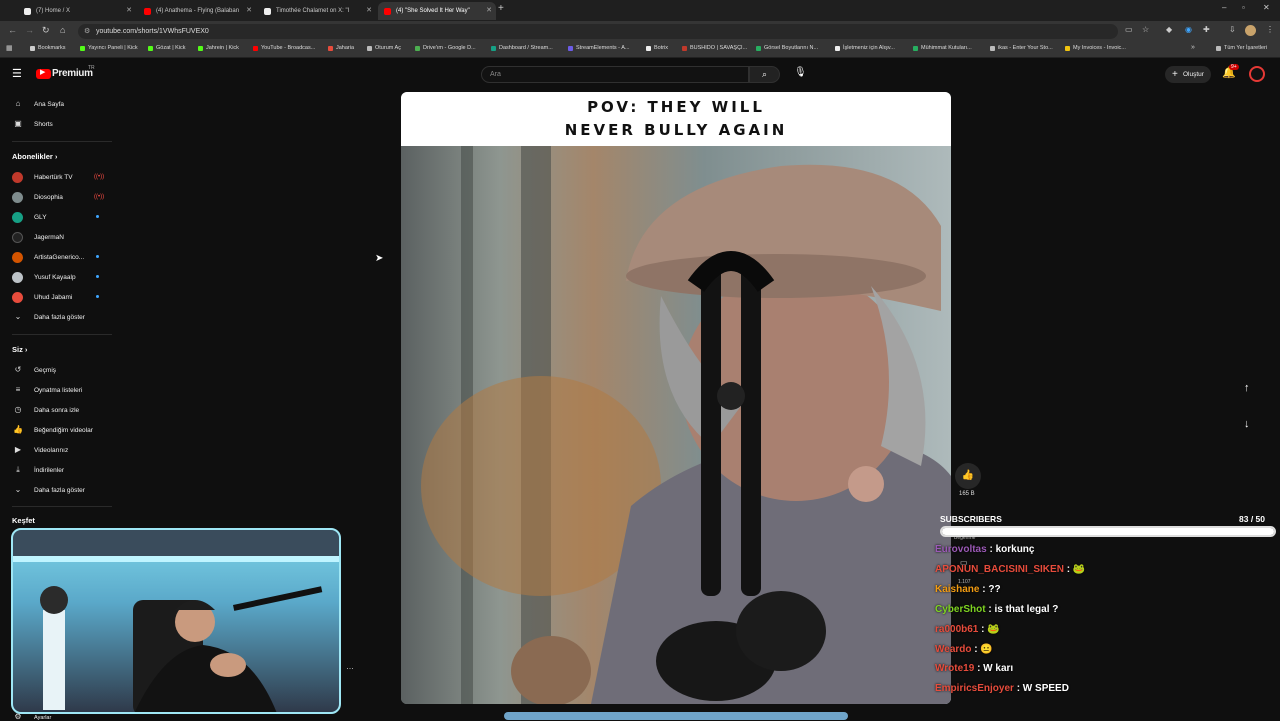 Image resolution: width=1280 pixels, height=721 pixels. Describe the element at coordinates (34, 369) in the screenshot. I see `sidebar-item-history: ↺ Geçmiş` at that location.